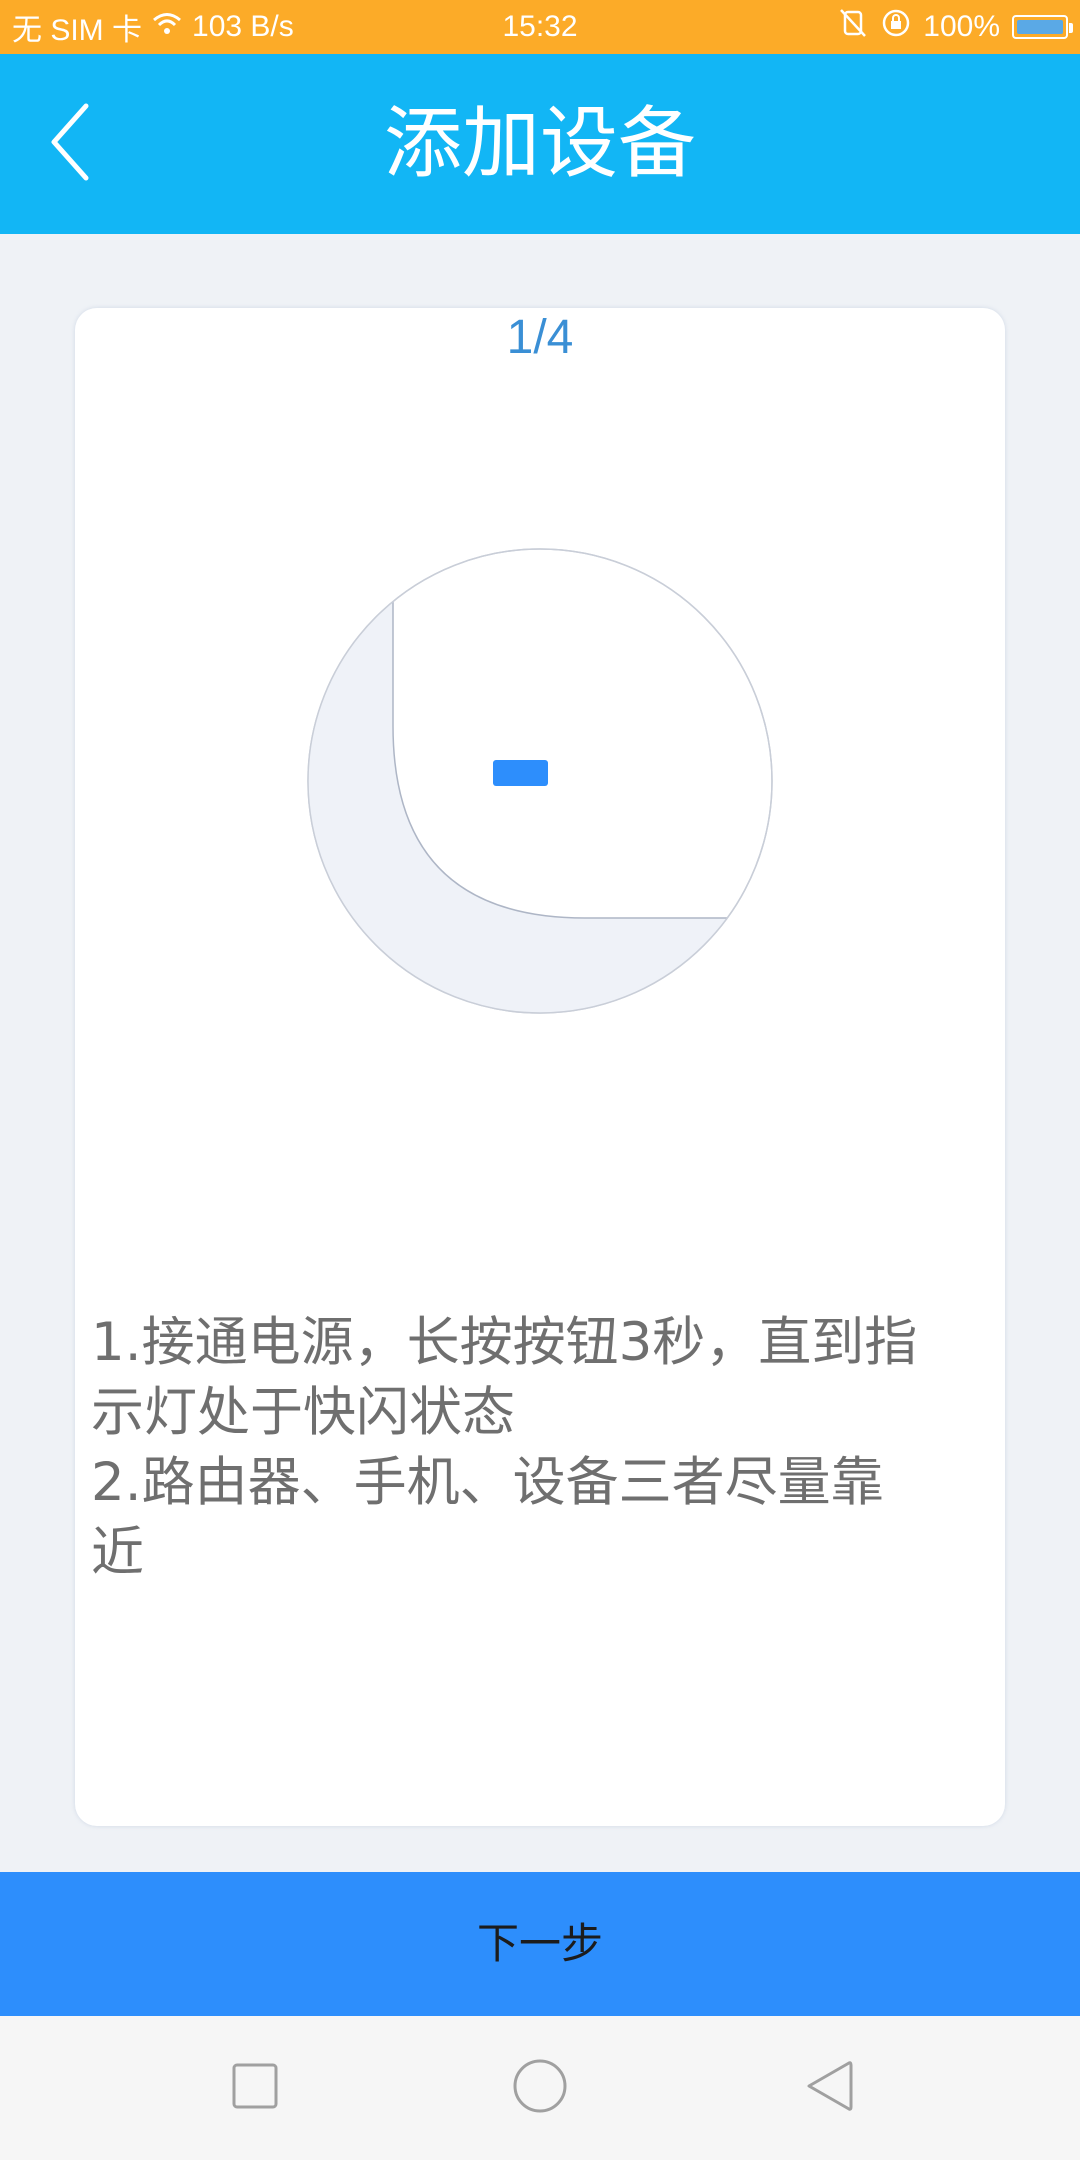 This screenshot has height=2160, width=1080. I want to click on vibrate-off-icon, so click(853, 27).